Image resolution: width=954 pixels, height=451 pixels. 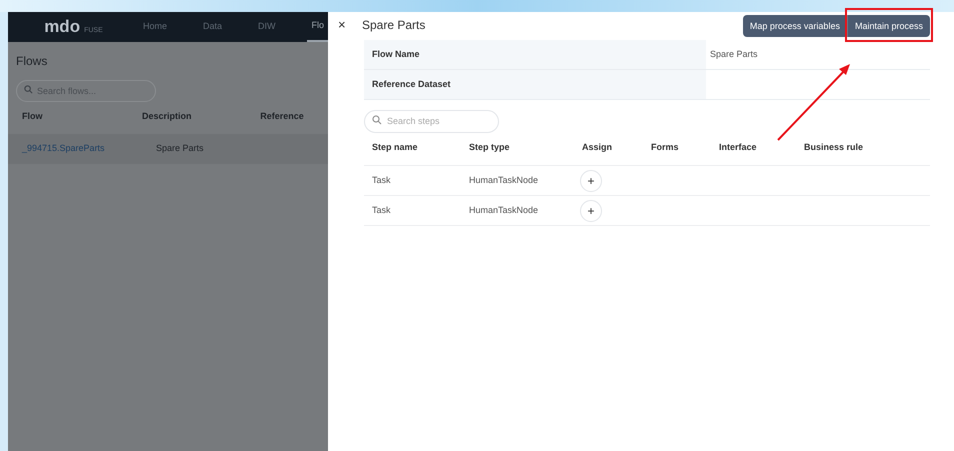 I want to click on panel-title: Spare Parts, so click(x=394, y=25).